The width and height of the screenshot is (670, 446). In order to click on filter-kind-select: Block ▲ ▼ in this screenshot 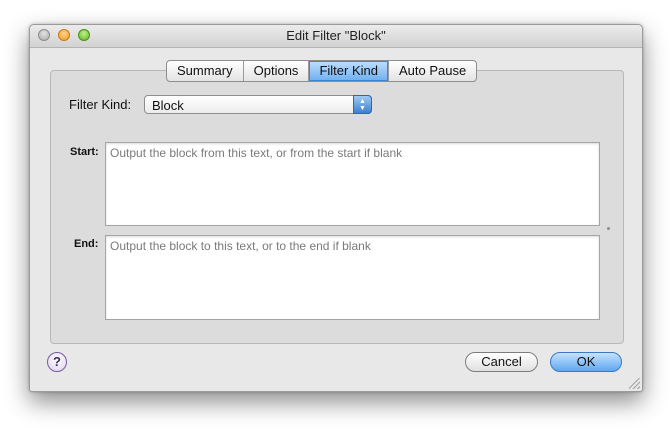, I will do `click(258, 104)`.